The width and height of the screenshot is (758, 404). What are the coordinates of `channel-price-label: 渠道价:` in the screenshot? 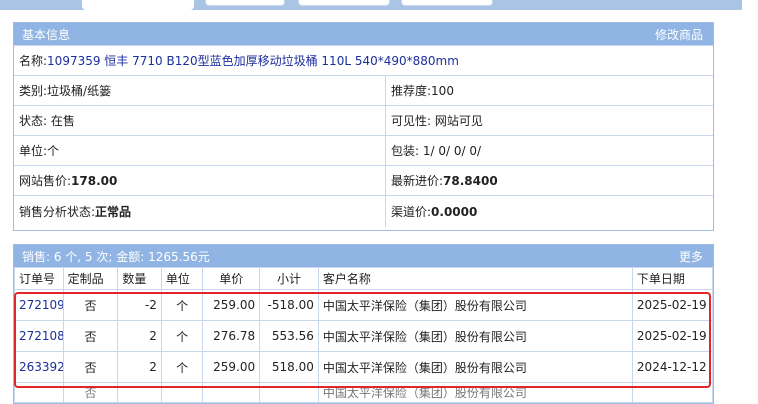 It's located at (411, 212).